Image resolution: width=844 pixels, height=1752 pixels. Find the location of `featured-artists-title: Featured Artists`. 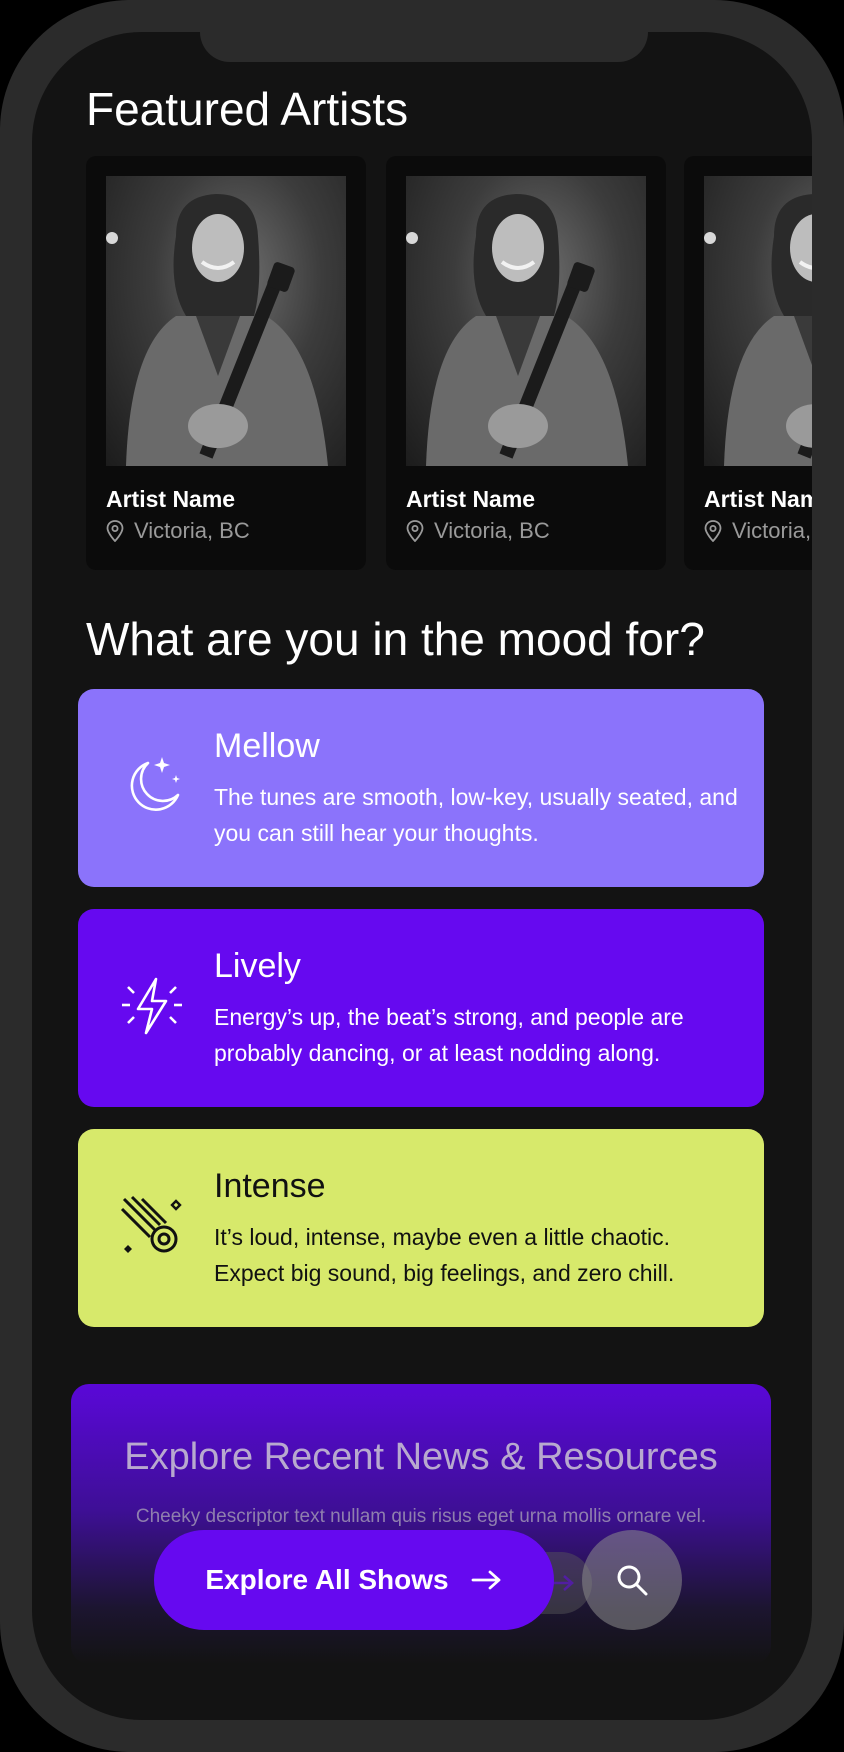

featured-artists-title: Featured Artists is located at coordinates (247, 109).